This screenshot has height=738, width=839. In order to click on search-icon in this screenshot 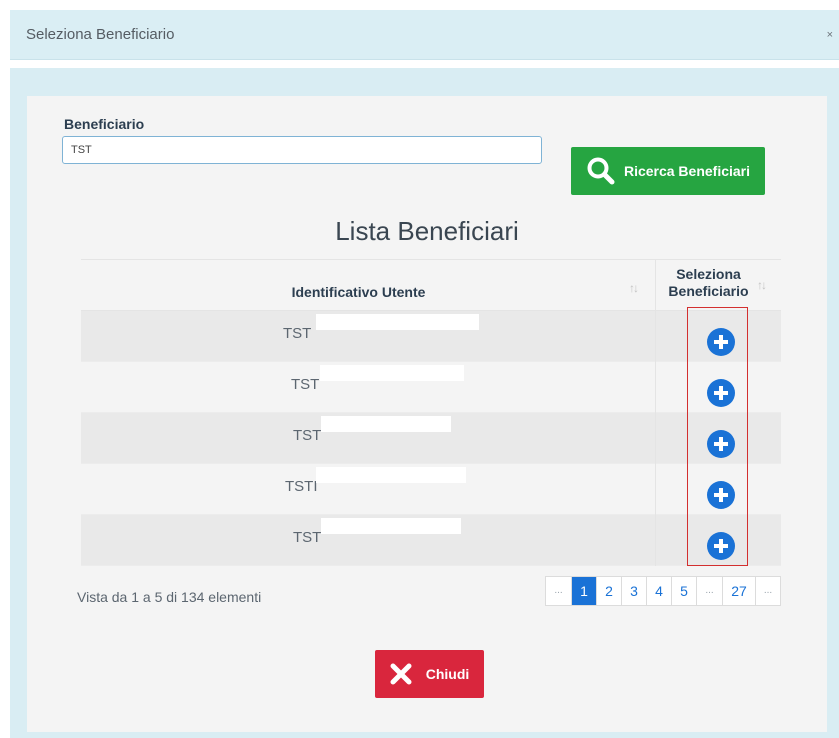, I will do `click(601, 171)`.